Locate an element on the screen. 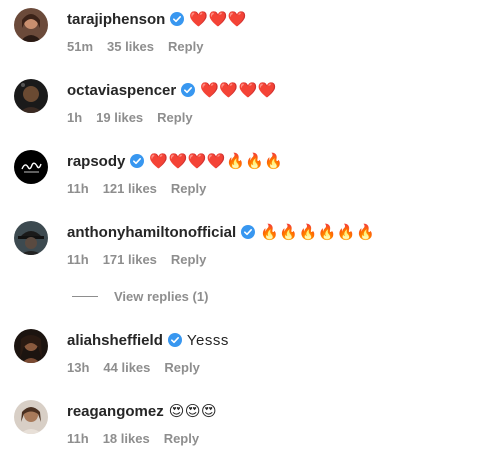 The width and height of the screenshot is (500, 453). likes-count: 19 likes is located at coordinates (119, 117).